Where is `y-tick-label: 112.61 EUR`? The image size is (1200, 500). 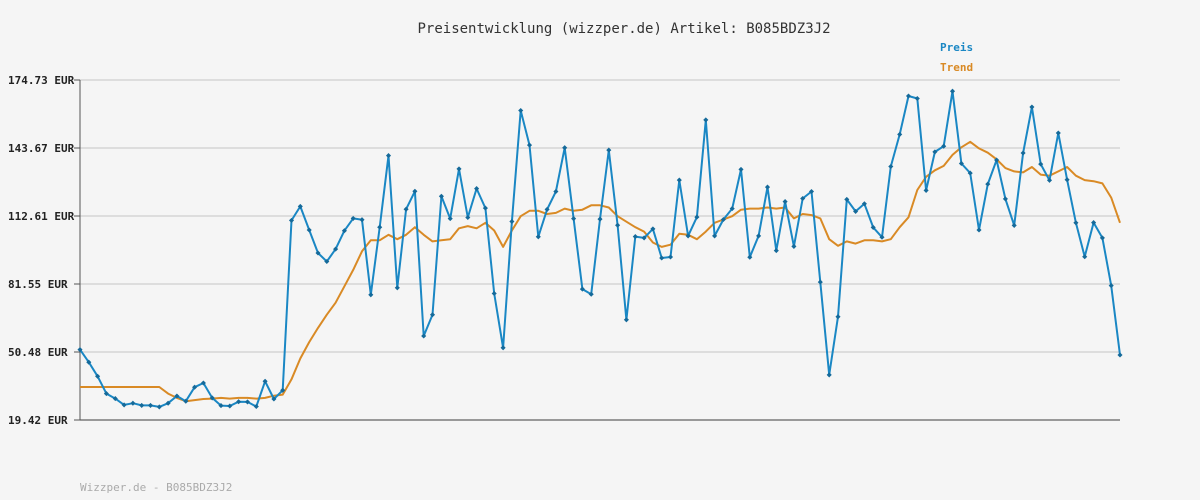
y-tick-label: 112.61 EUR is located at coordinates (41, 216).